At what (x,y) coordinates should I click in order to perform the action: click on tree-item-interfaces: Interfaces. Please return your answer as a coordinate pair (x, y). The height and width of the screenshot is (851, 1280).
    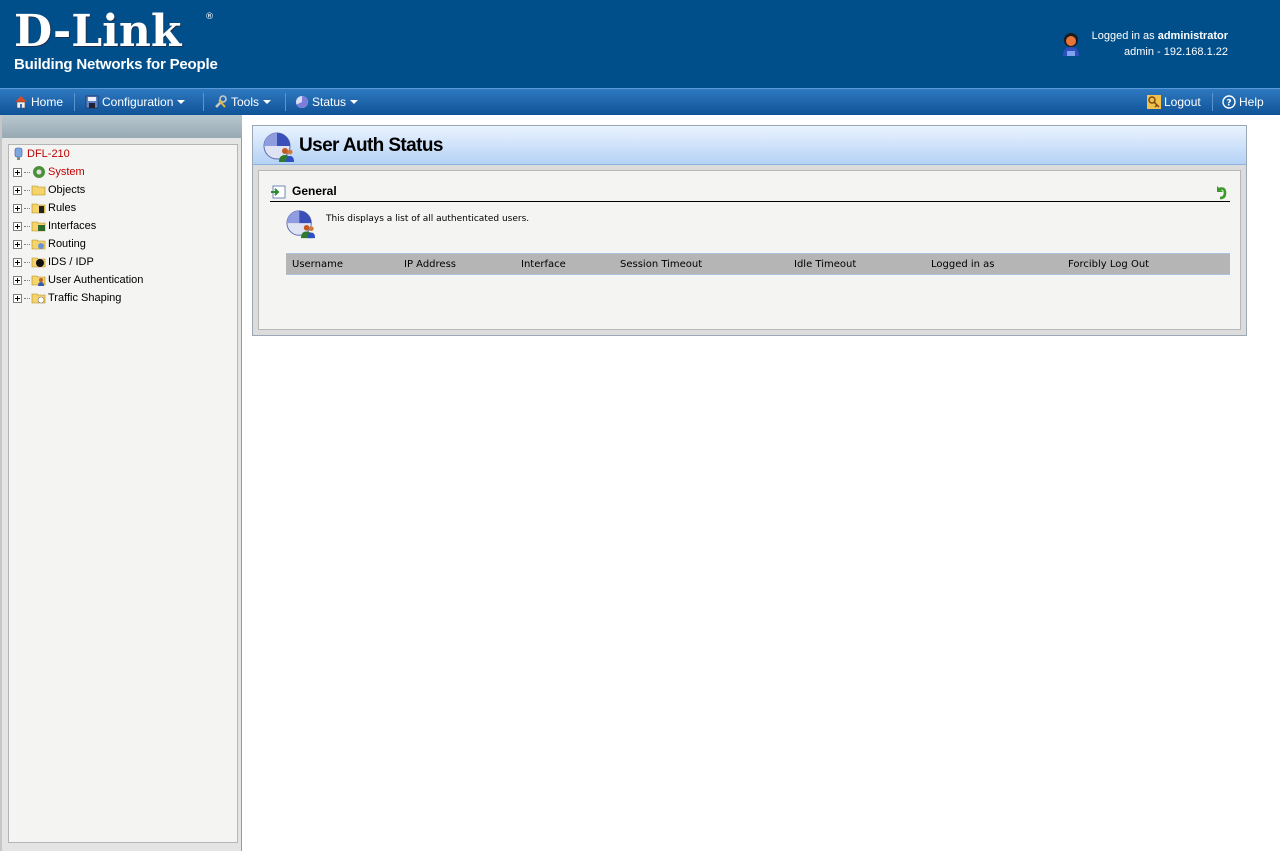
    Looking at the image, I should click on (54, 226).